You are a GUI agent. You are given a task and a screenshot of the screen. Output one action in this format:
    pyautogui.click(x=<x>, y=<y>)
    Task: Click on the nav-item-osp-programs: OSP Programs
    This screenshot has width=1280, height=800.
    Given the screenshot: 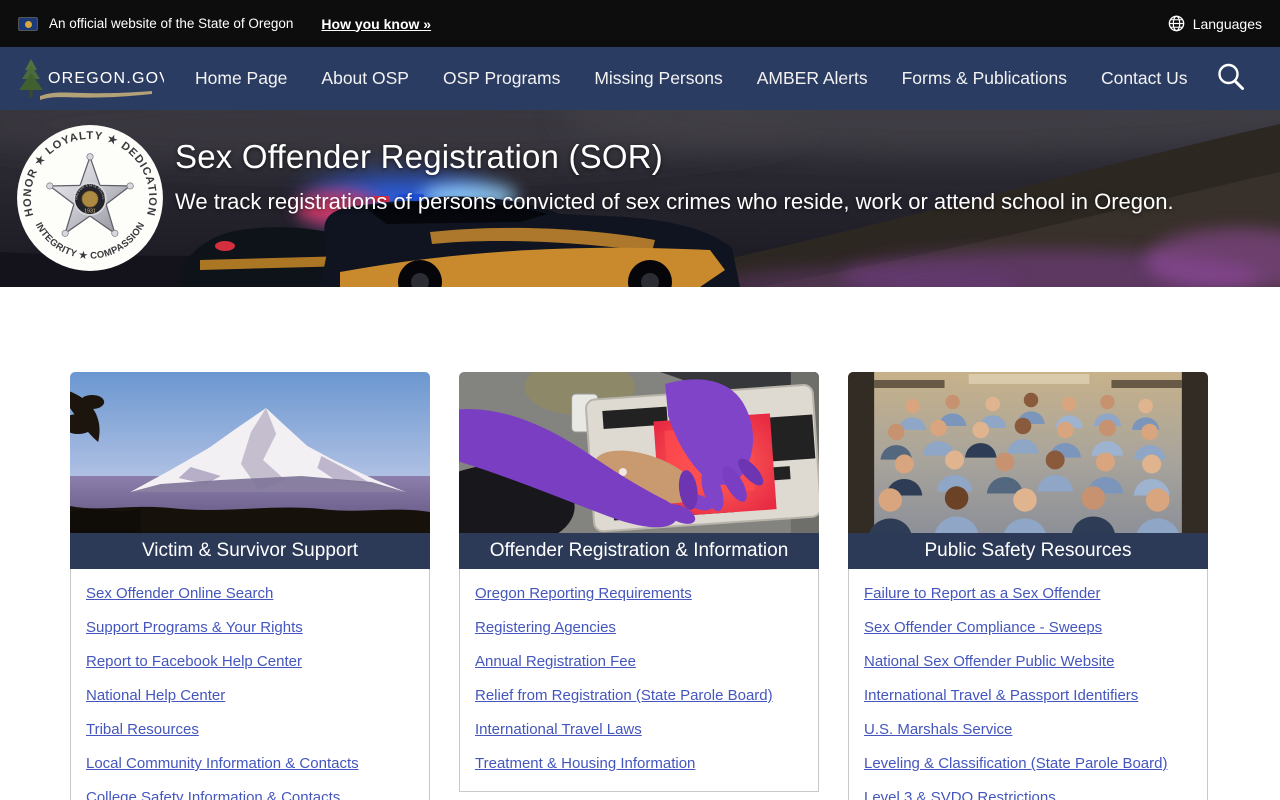 What is the action you would take?
    pyautogui.click(x=501, y=78)
    